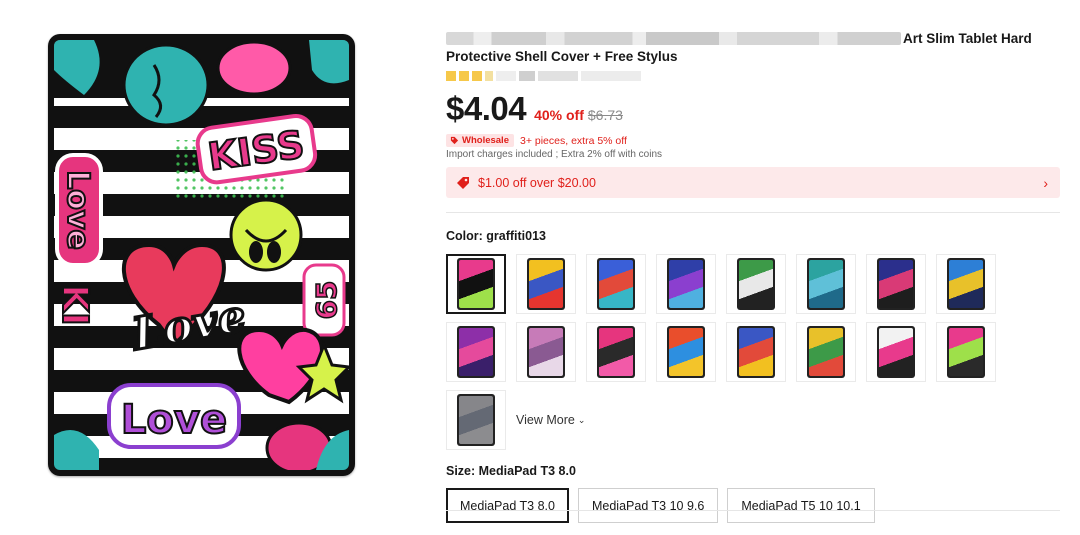  Describe the element at coordinates (545, 420) in the screenshot. I see `view-more-label: View More` at that location.